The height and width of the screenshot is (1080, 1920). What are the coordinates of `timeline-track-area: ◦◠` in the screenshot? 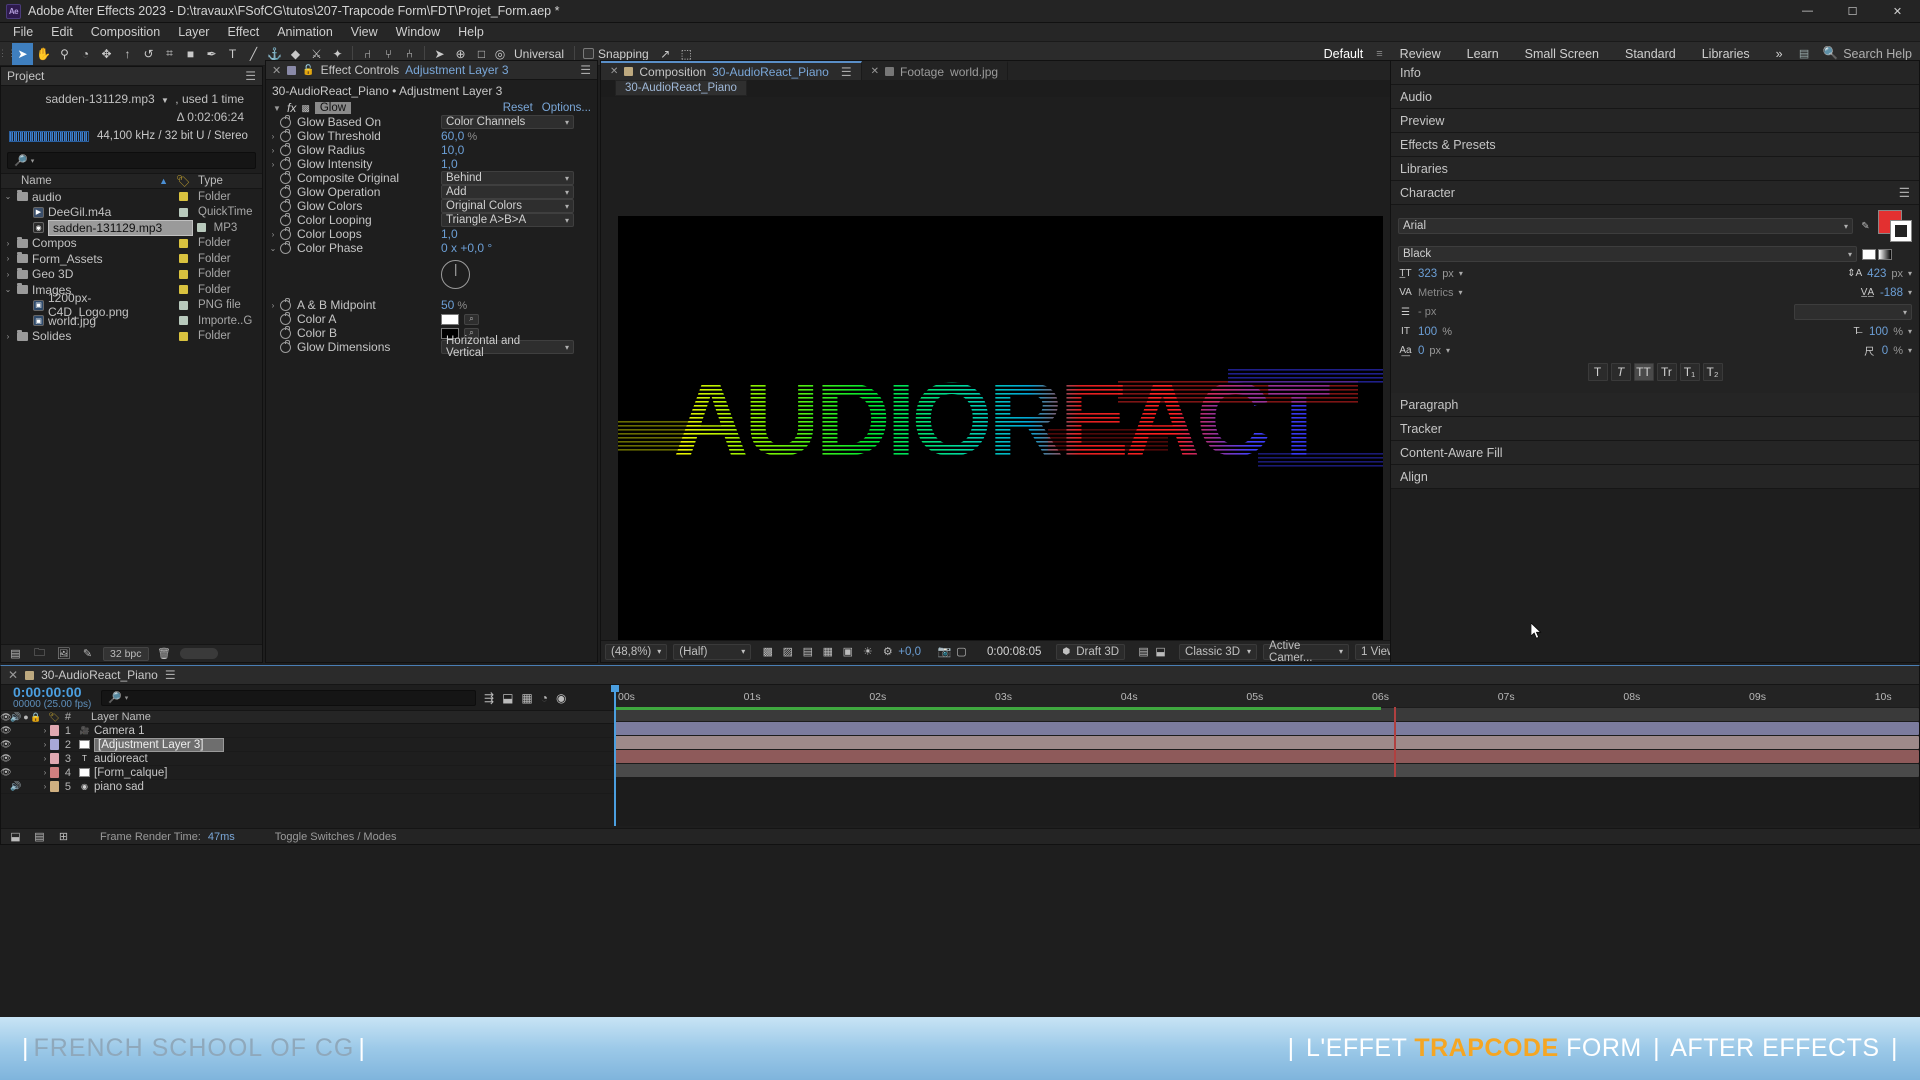 It's located at (1266, 774).